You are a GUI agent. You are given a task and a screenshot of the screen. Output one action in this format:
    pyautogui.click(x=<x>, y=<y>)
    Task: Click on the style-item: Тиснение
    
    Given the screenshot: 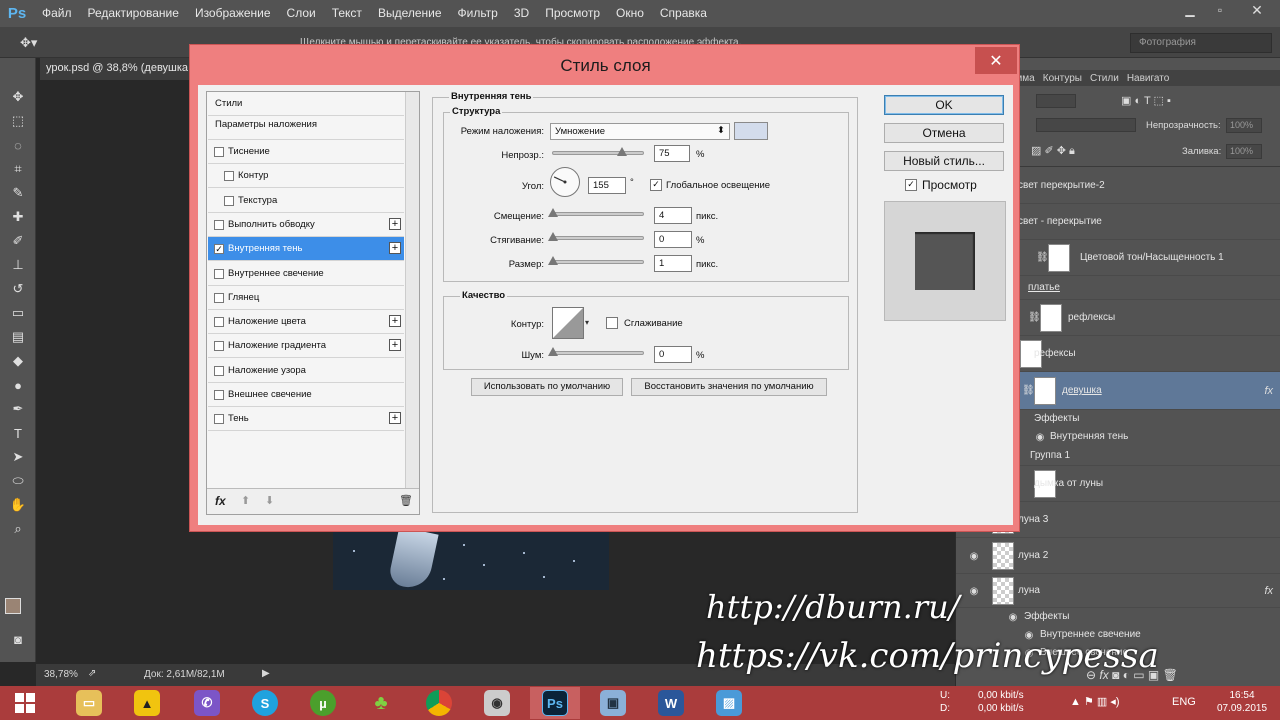 What is the action you would take?
    pyautogui.click(x=306, y=152)
    